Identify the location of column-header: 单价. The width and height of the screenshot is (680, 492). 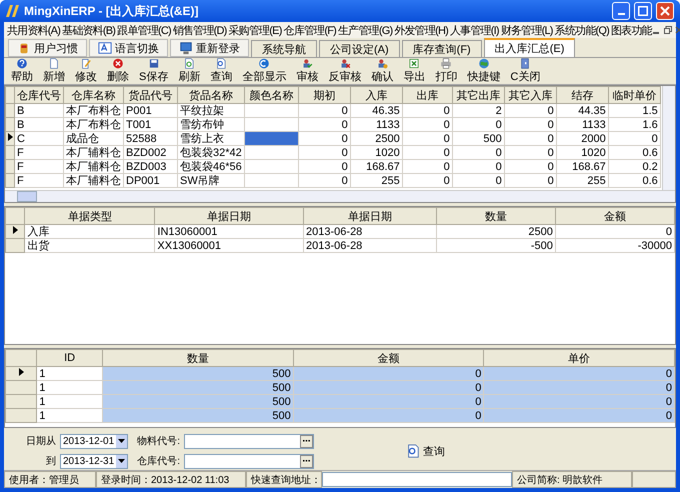
(579, 358).